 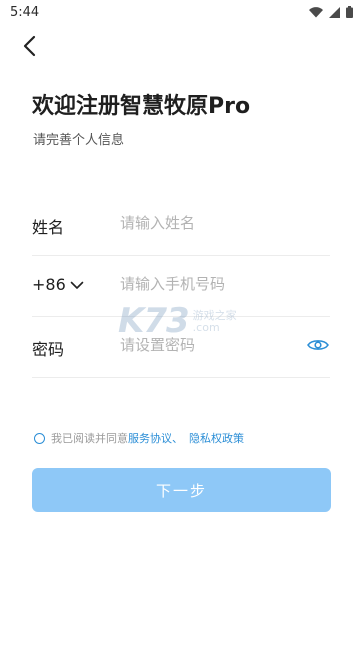 I want to click on agreement: 我已阅读并同意 服务协议 、 隐私权政策, so click(x=139, y=438).